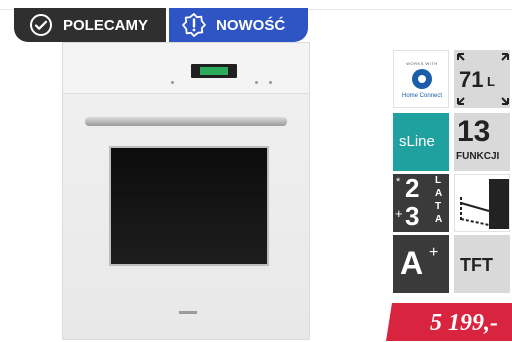 The height and width of the screenshot is (342, 512). I want to click on capacity-tile: 71 L, so click(482, 79).